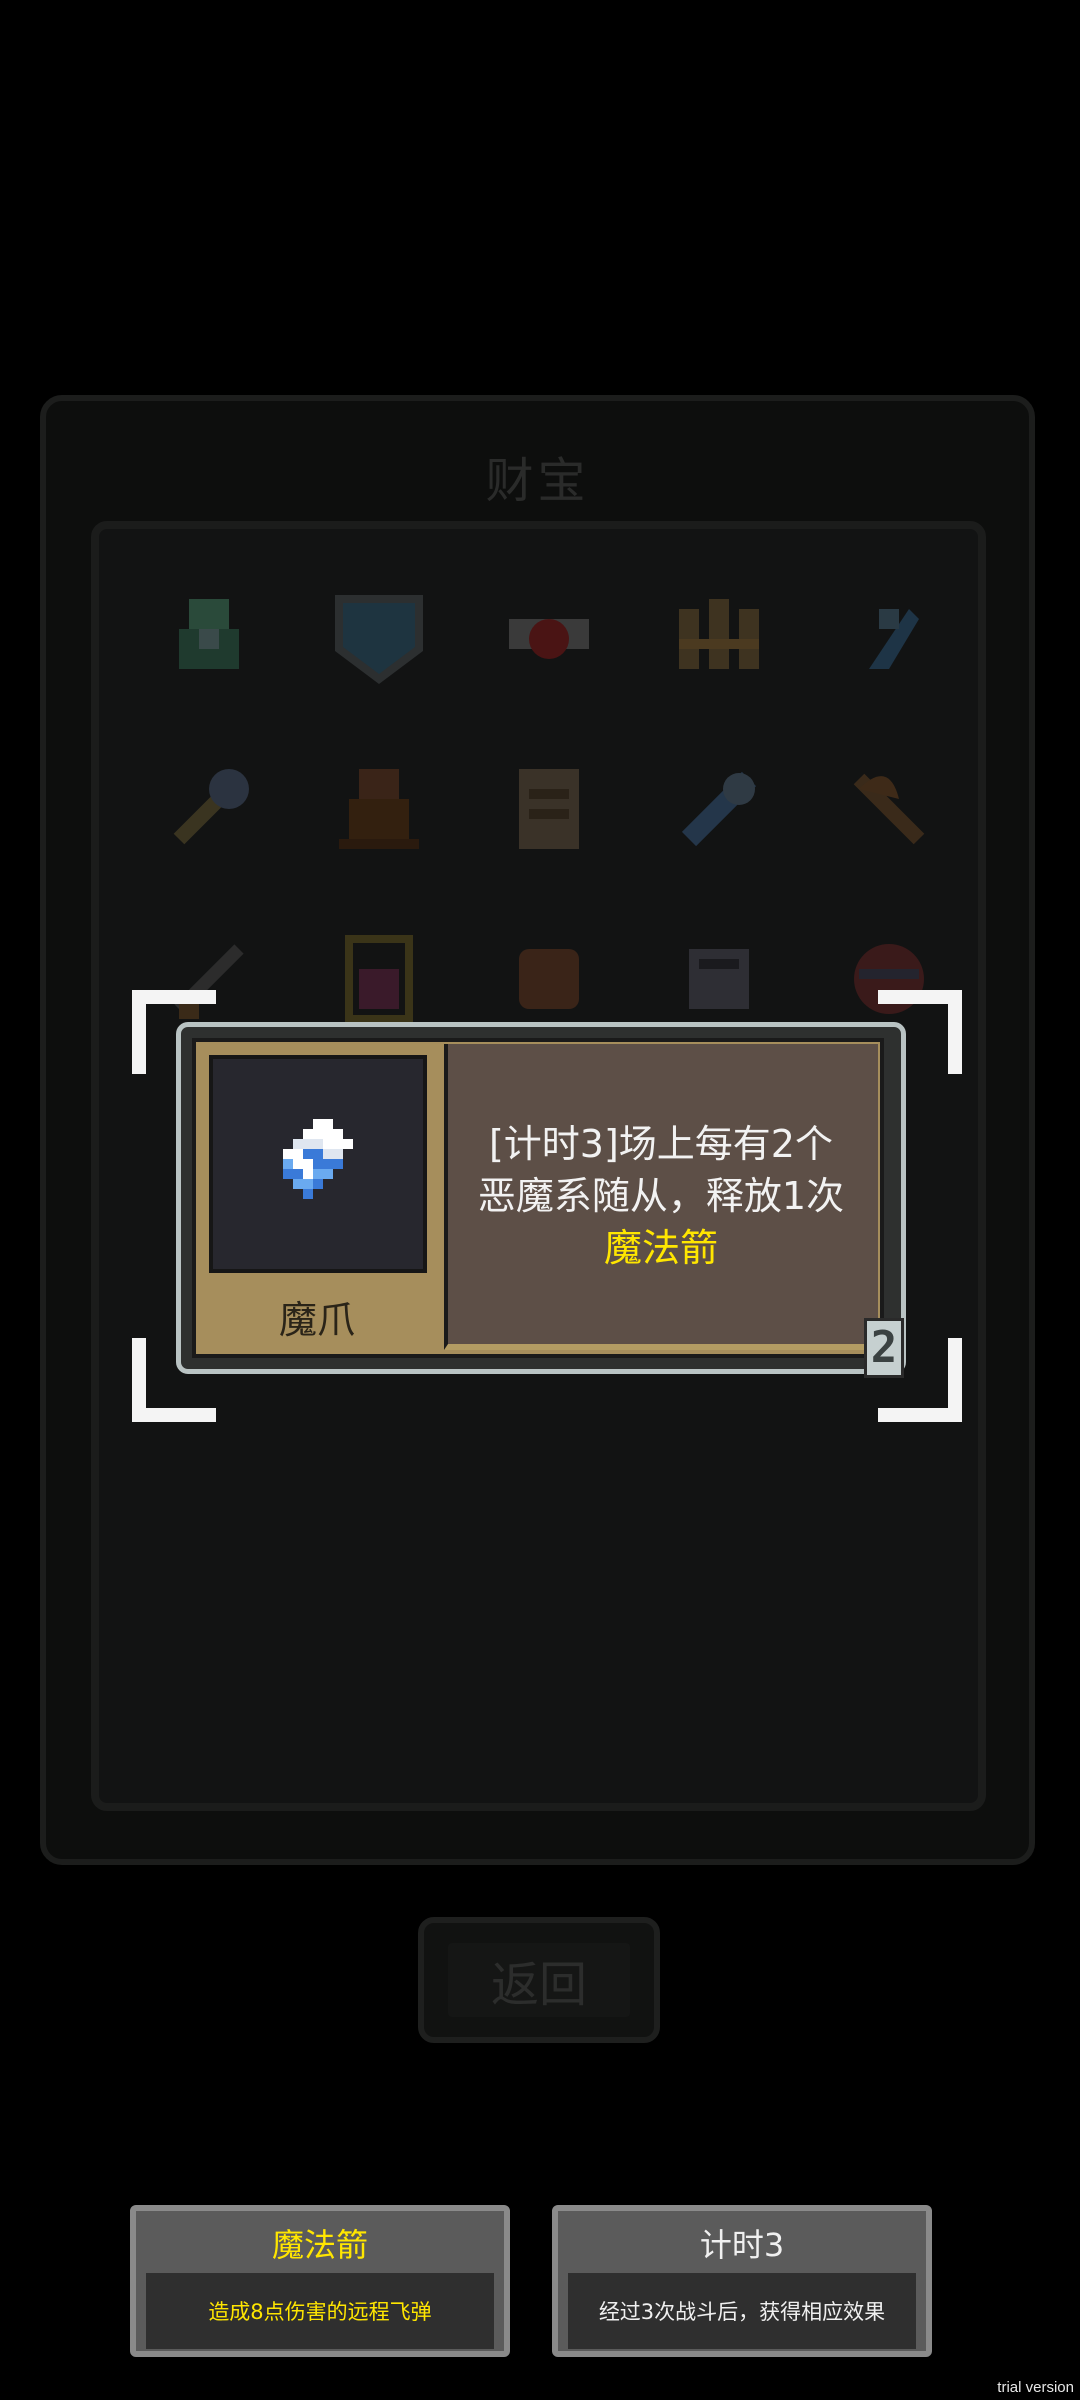 Image resolution: width=1080 pixels, height=2400 pixels. What do you see at coordinates (660, 1144) in the screenshot?
I see `item-description-line1: [计时3]场上每有2个` at bounding box center [660, 1144].